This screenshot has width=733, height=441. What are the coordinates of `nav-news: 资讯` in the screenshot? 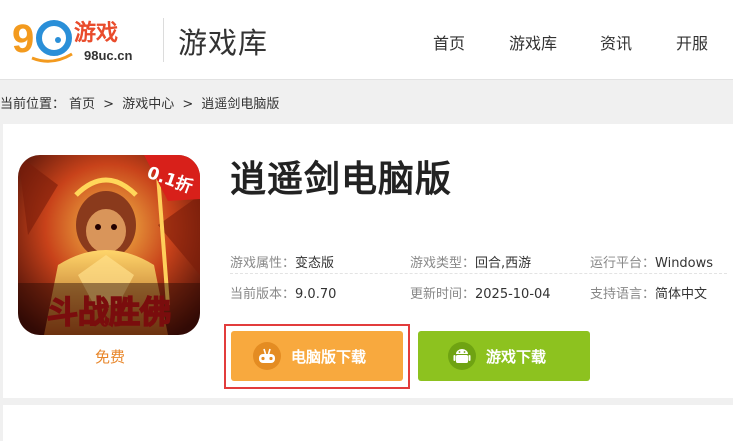 It's located at (616, 42).